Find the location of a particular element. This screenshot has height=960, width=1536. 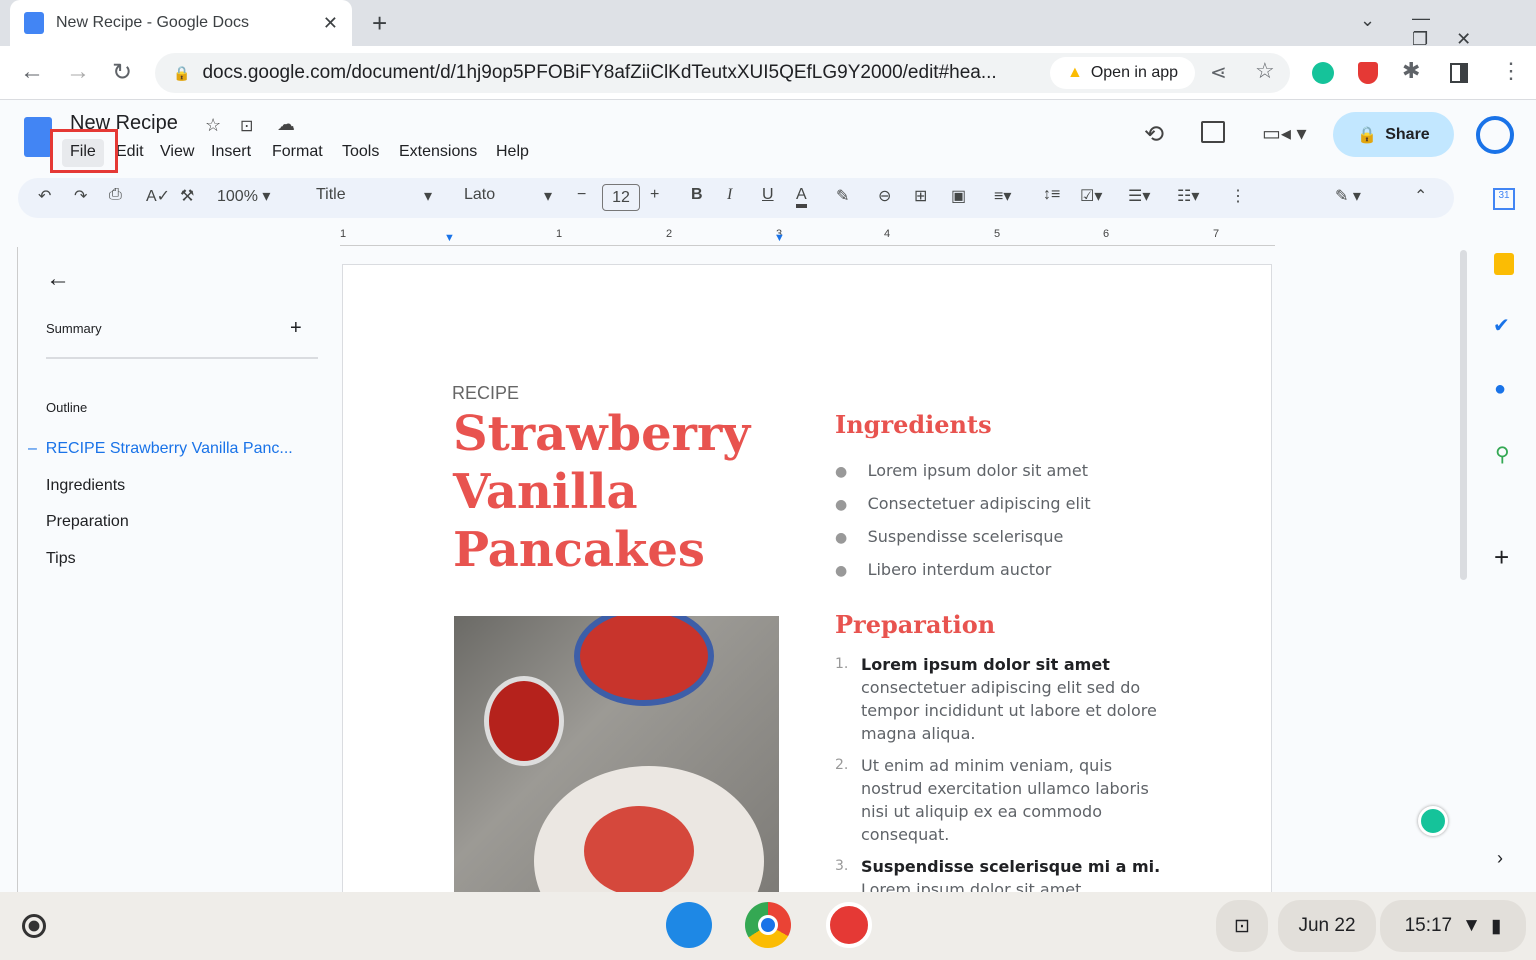

increase-font-size-button: + is located at coordinates (654, 195).